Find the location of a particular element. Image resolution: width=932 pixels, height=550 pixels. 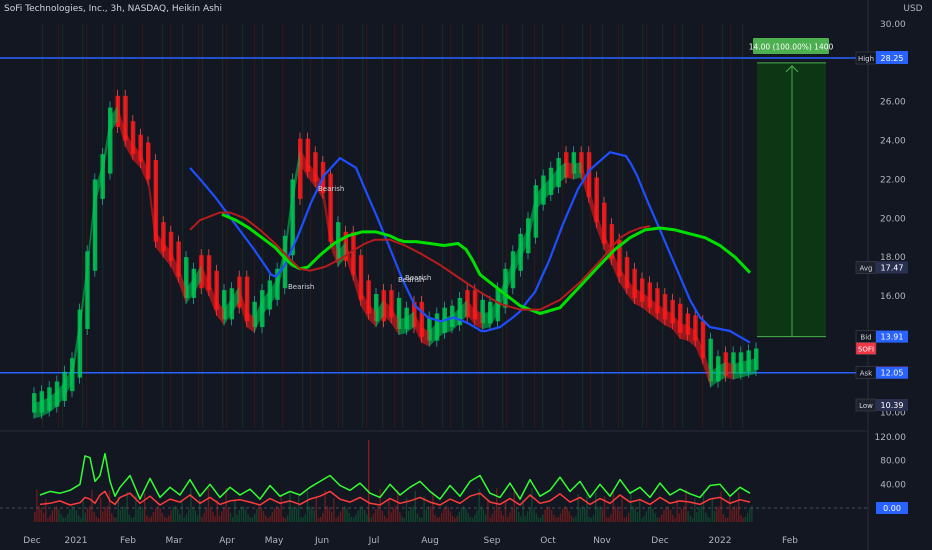

price-badge-text: 17.47 is located at coordinates (892, 267).